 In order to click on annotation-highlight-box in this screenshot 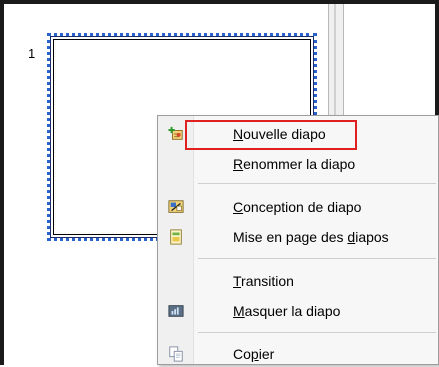, I will do `click(271, 135)`.